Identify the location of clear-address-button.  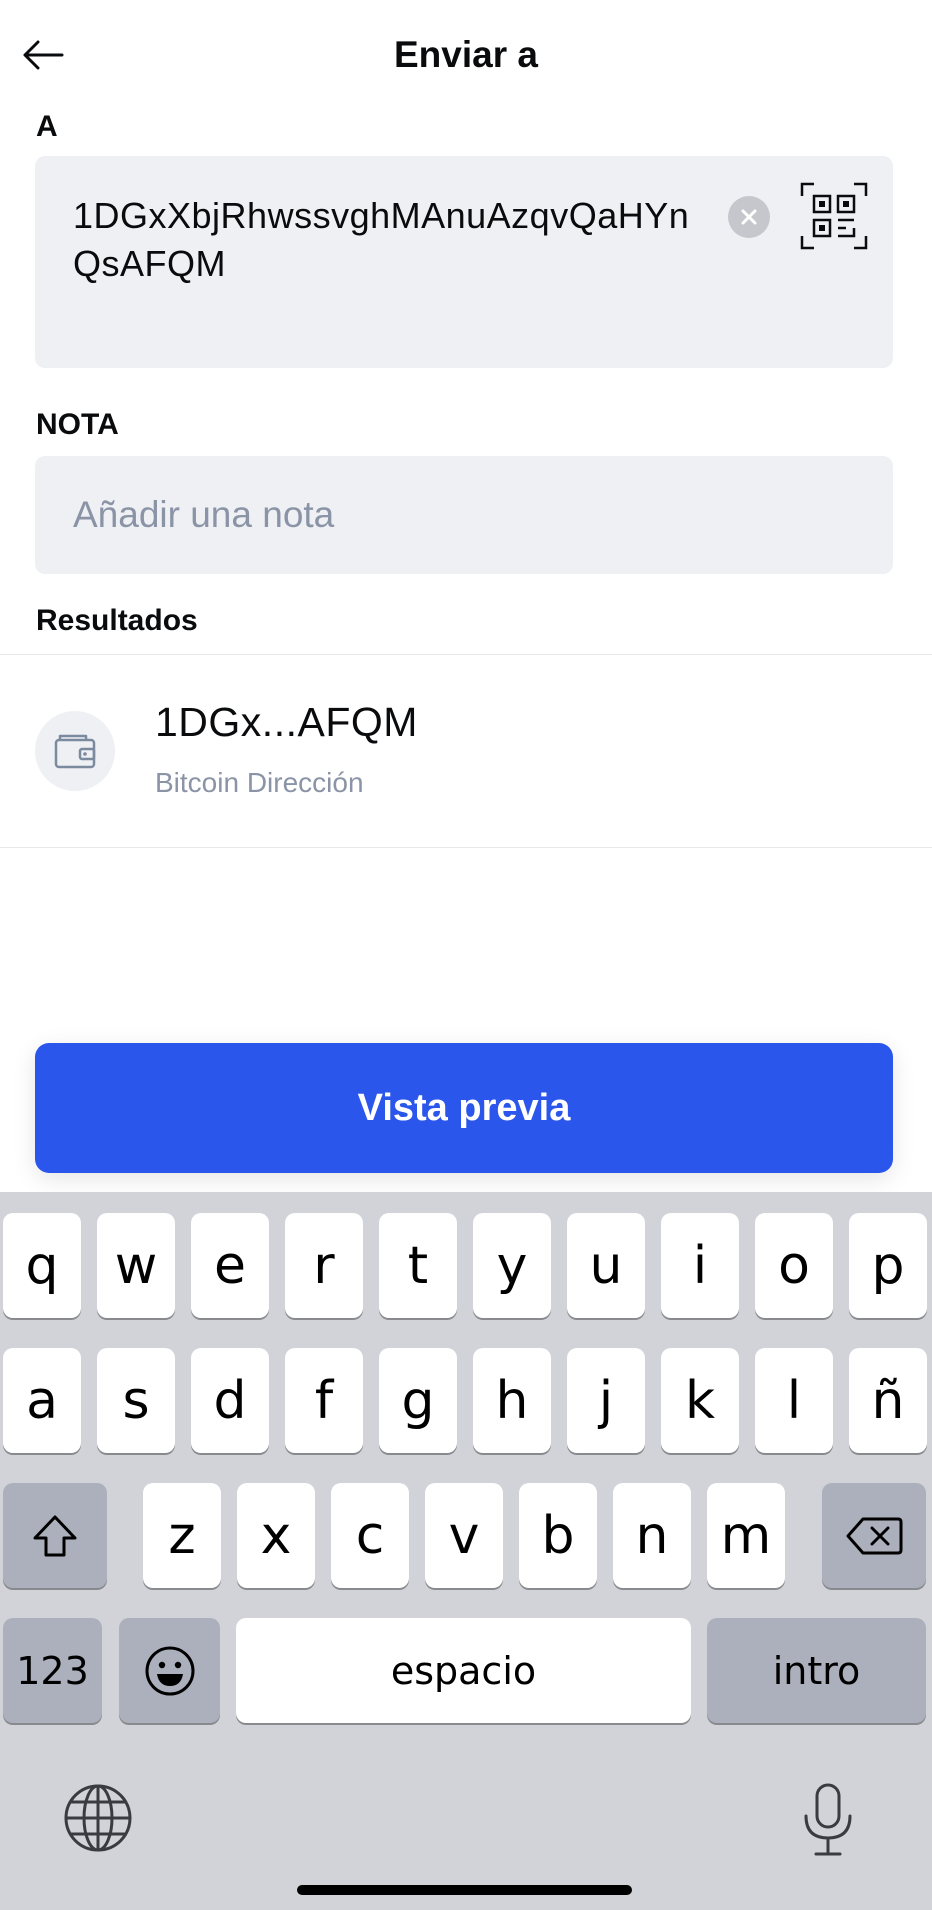
(749, 217).